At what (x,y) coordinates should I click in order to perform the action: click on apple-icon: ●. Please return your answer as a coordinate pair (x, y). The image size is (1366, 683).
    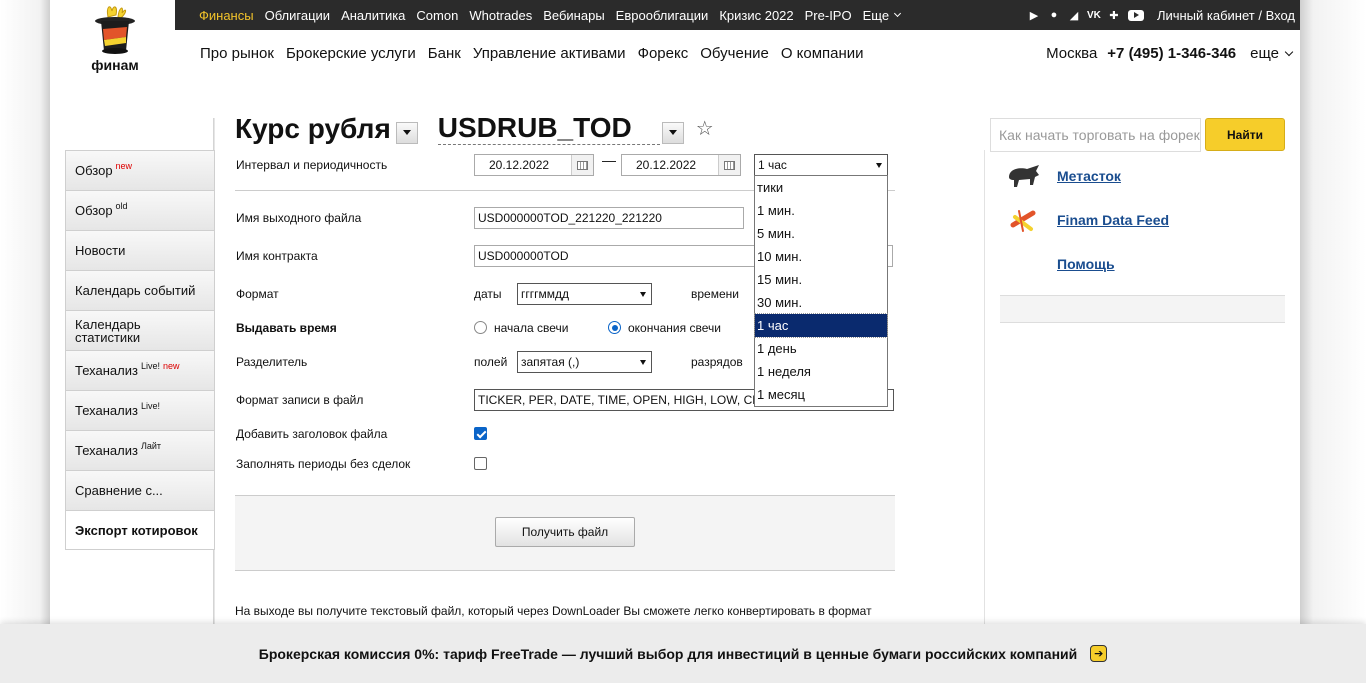
    Looking at the image, I should click on (1054, 15).